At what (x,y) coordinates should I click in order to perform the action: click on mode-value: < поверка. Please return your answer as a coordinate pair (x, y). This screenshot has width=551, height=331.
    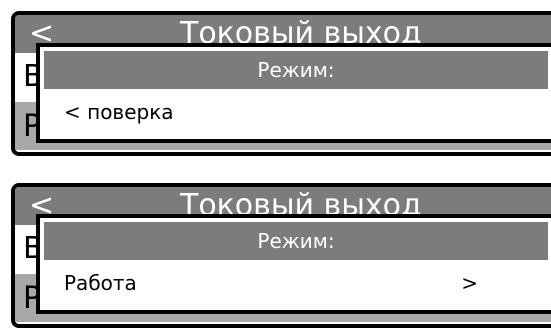
    Looking at the image, I should click on (119, 112).